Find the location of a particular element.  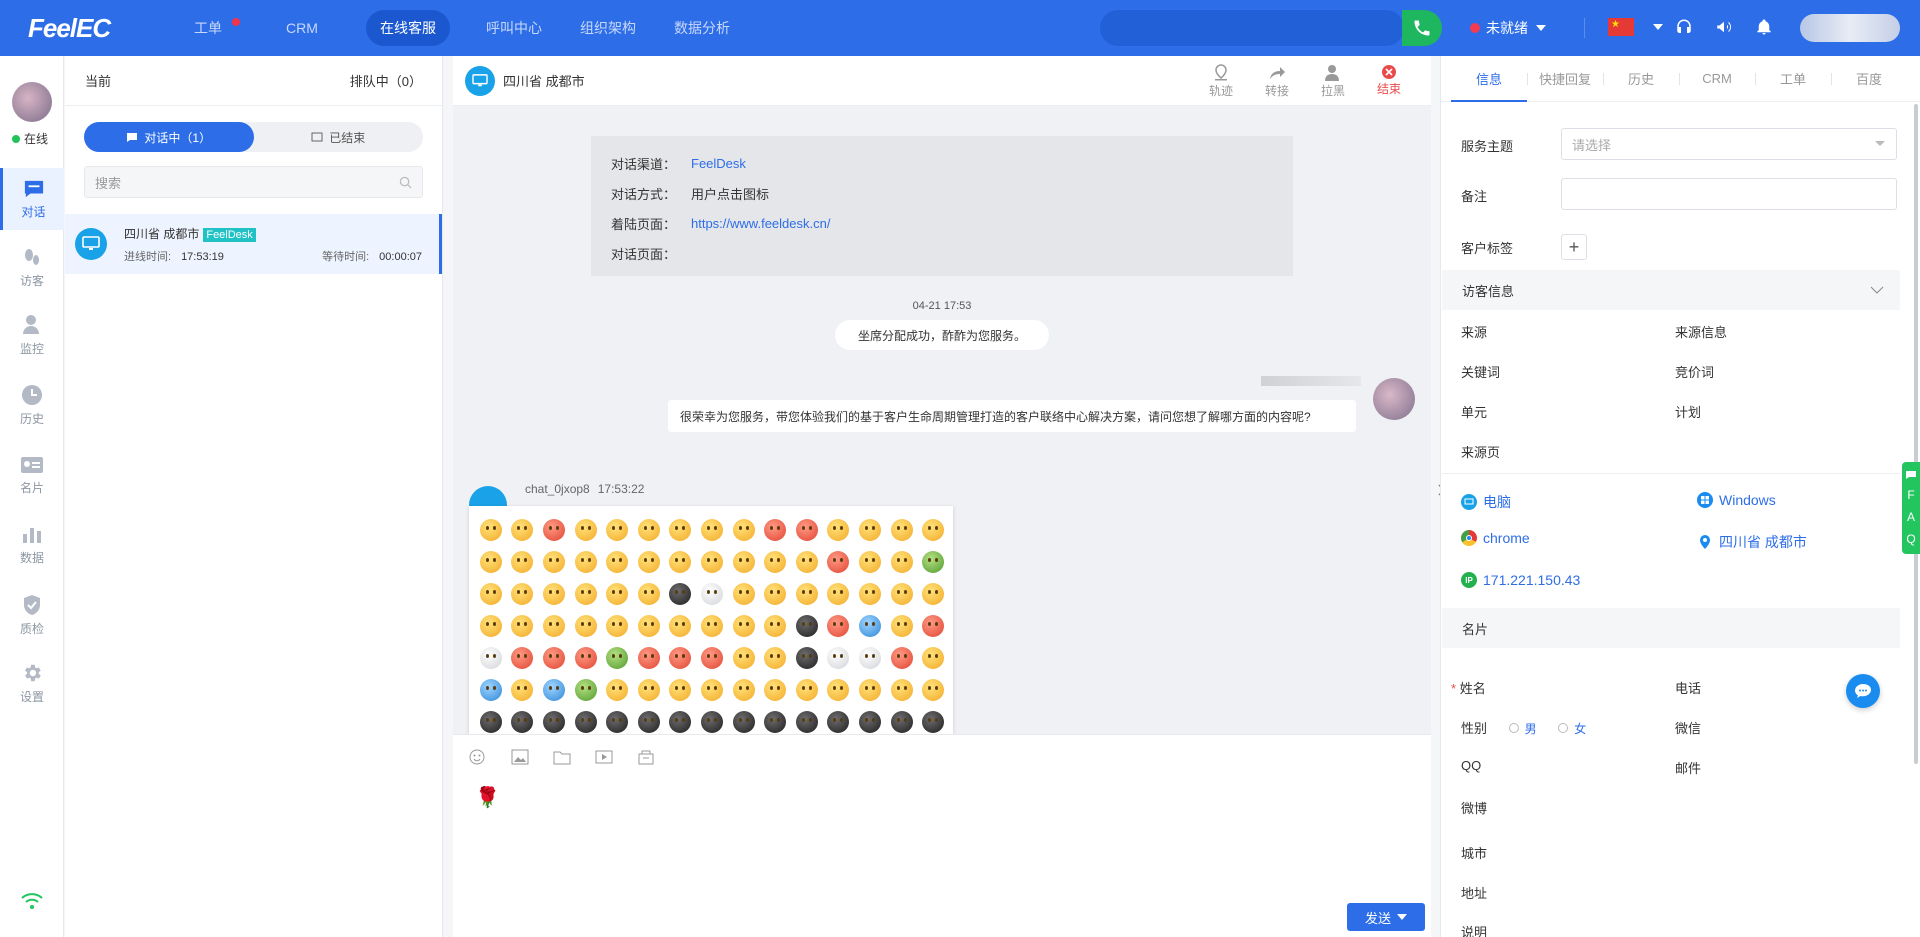

headset-icon is located at coordinates (1684, 27).